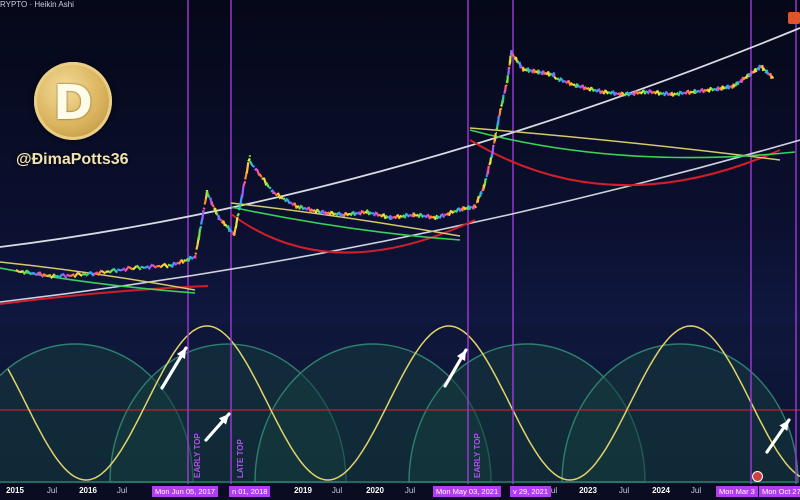  What do you see at coordinates (757, 476) in the screenshot?
I see `event-marker-icon` at bounding box center [757, 476].